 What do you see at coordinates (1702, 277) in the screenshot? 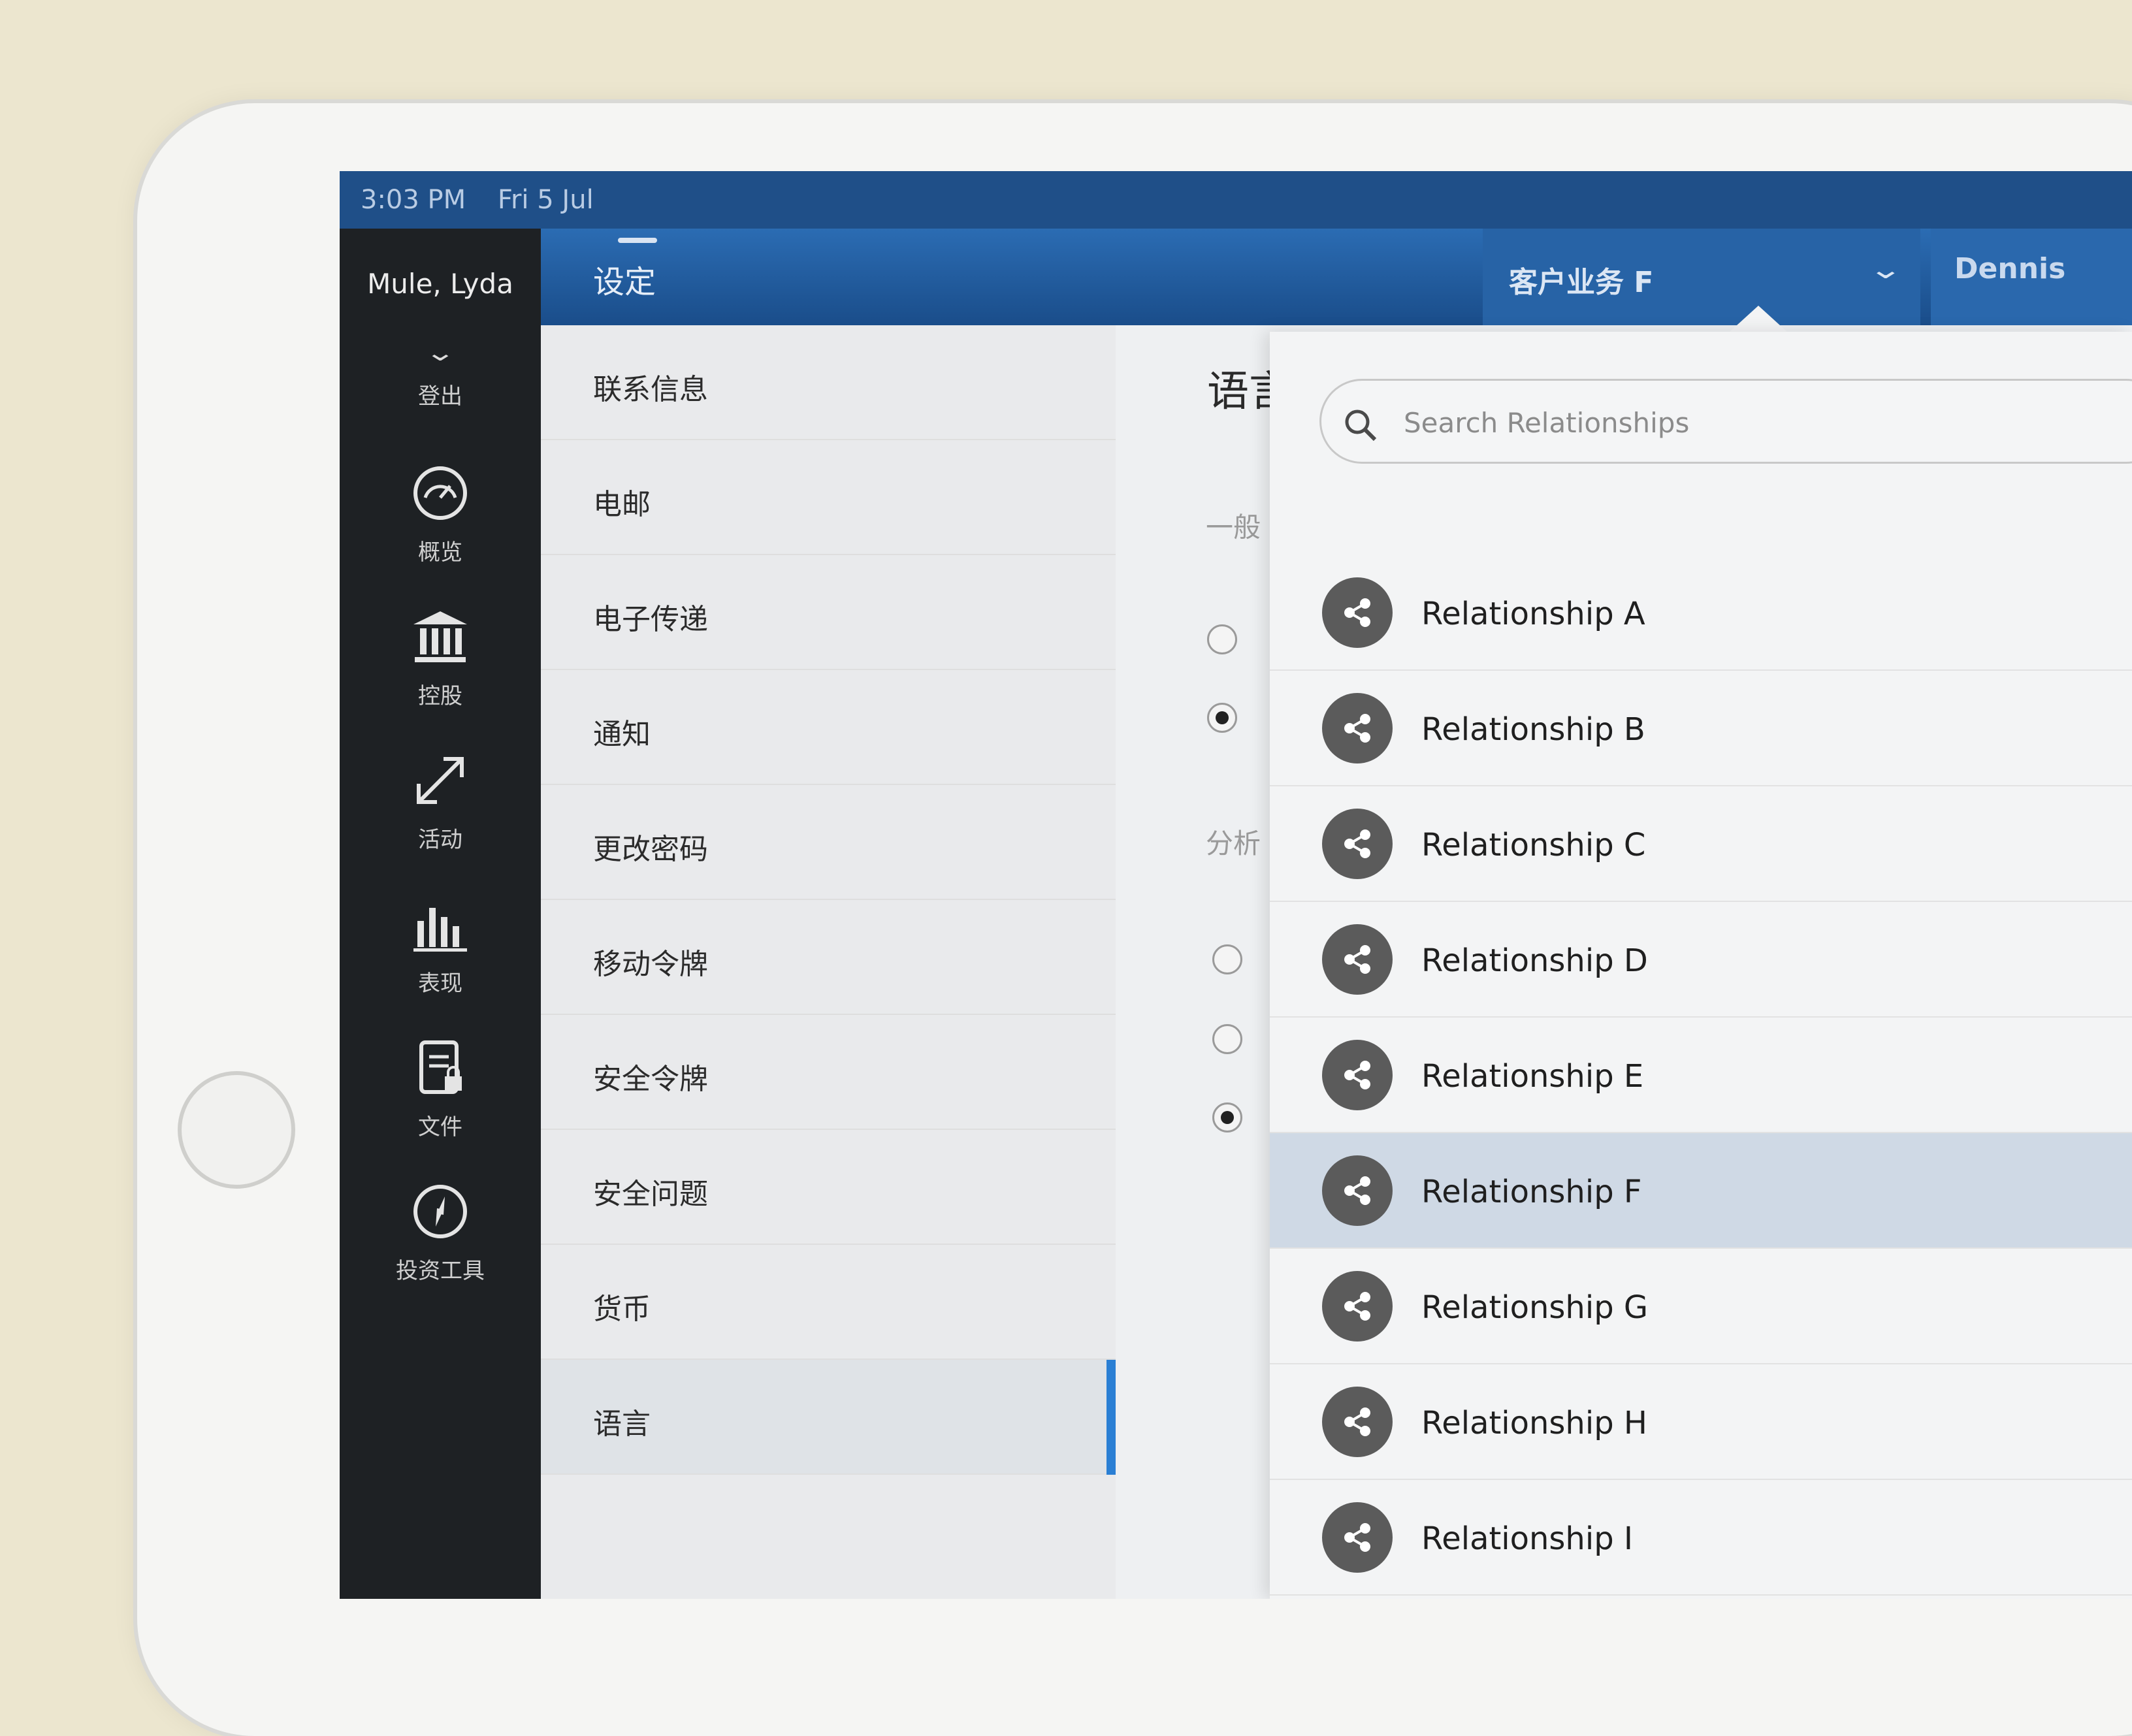
I see `relationship-selector: 客户业务 F ⌄` at bounding box center [1702, 277].